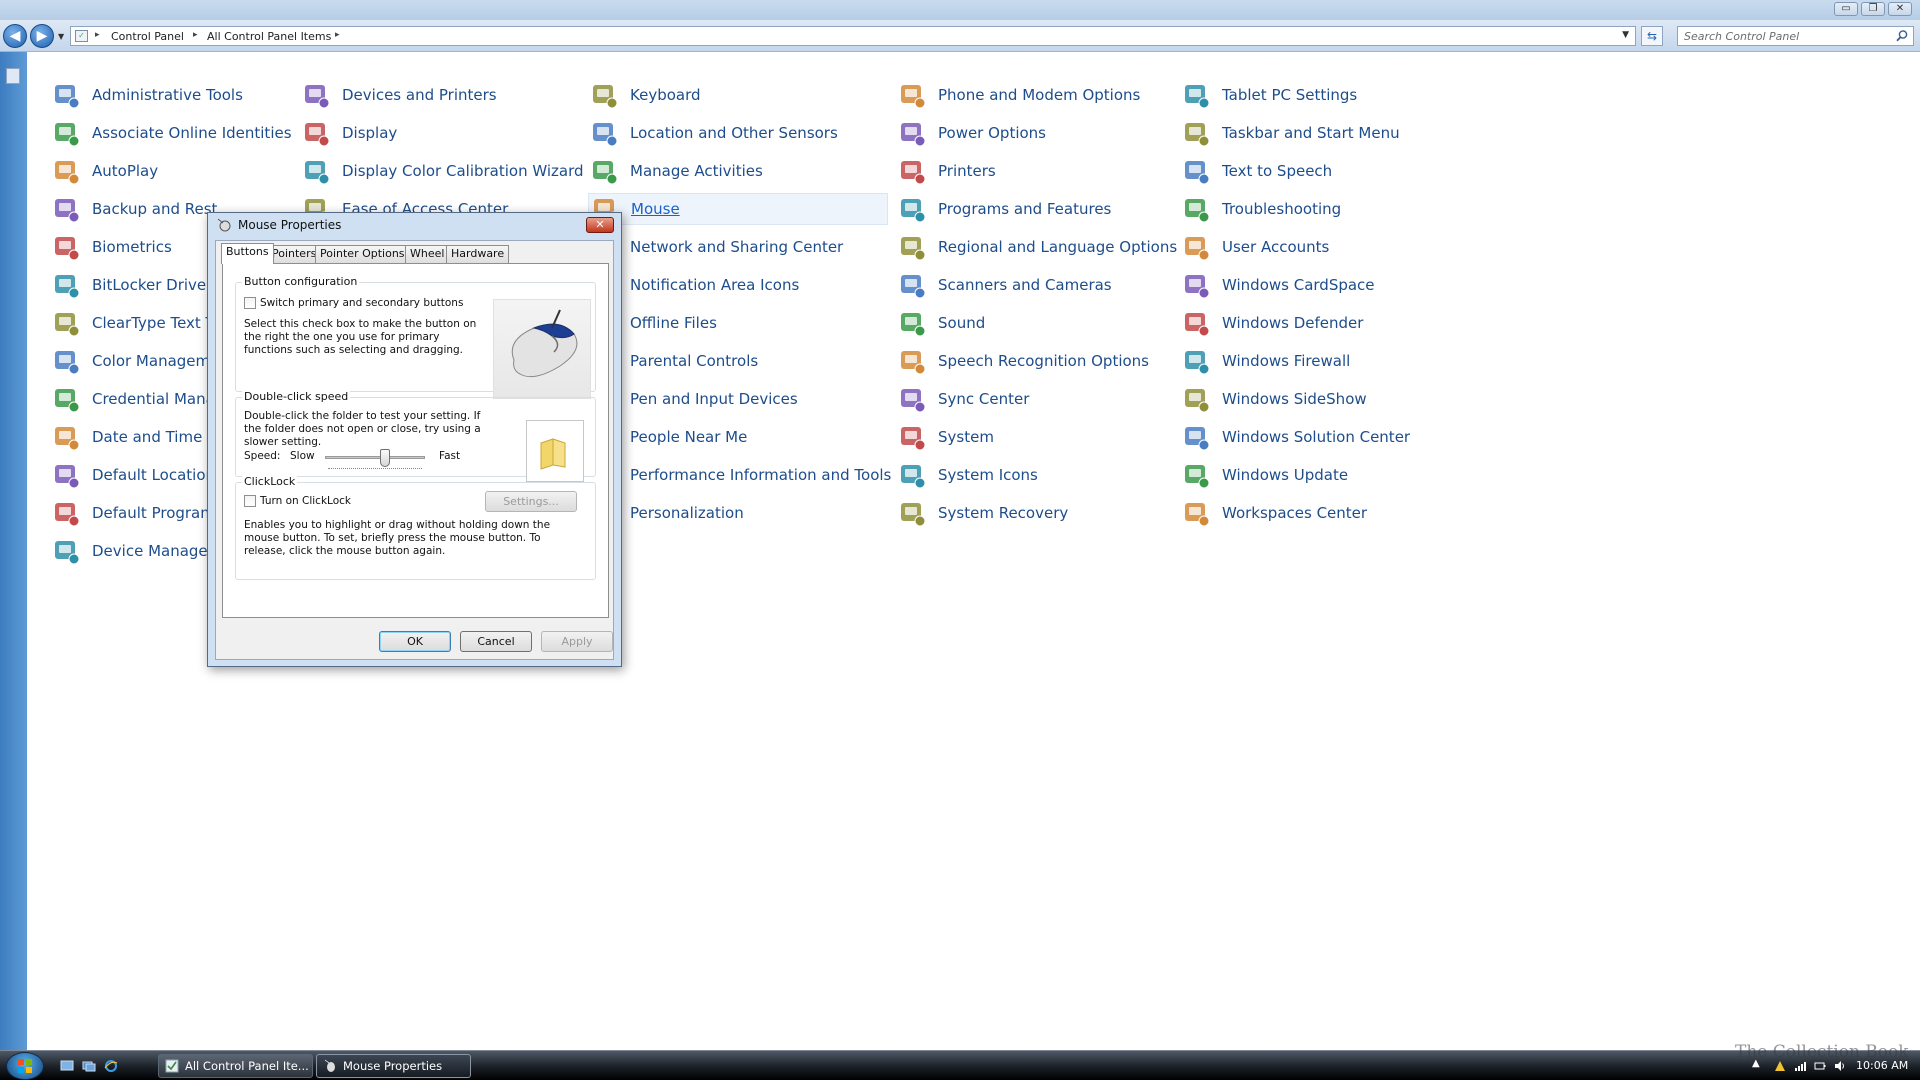 This screenshot has width=1920, height=1080. I want to click on forward-button: ▶, so click(42, 36).